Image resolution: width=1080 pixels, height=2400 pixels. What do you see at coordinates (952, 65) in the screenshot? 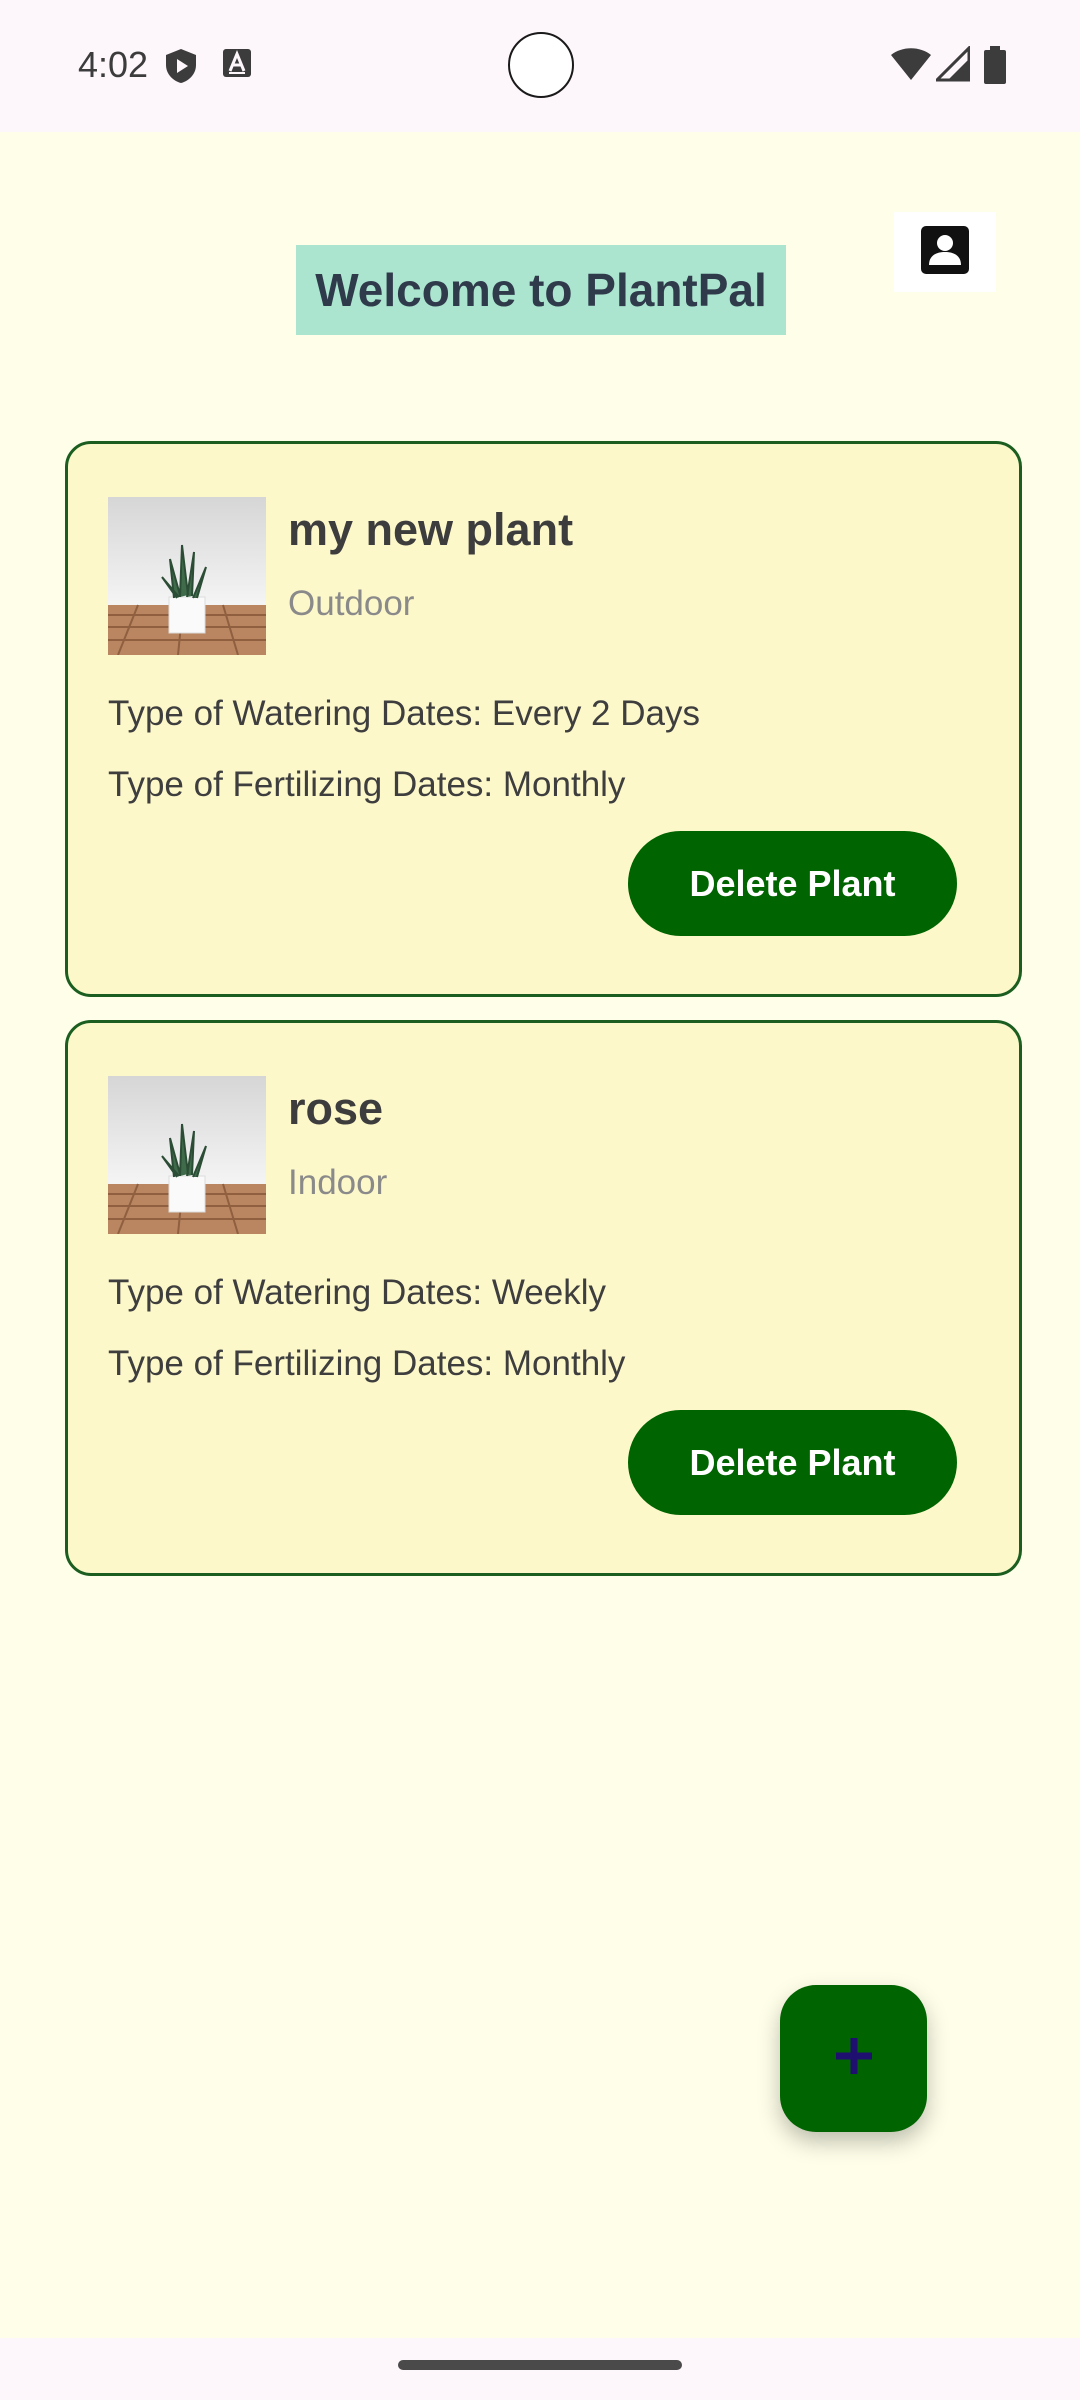
I see `cell-signal-icon` at bounding box center [952, 65].